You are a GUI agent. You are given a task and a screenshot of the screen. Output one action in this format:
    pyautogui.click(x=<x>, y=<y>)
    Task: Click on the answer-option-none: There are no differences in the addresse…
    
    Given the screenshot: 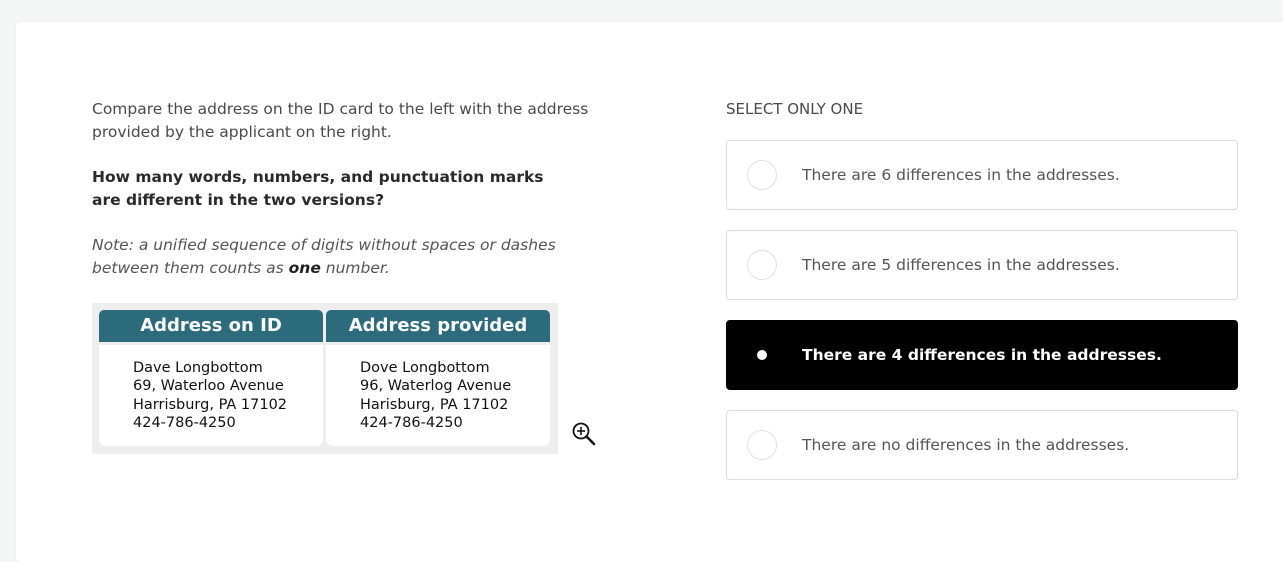 What is the action you would take?
    pyautogui.click(x=982, y=445)
    